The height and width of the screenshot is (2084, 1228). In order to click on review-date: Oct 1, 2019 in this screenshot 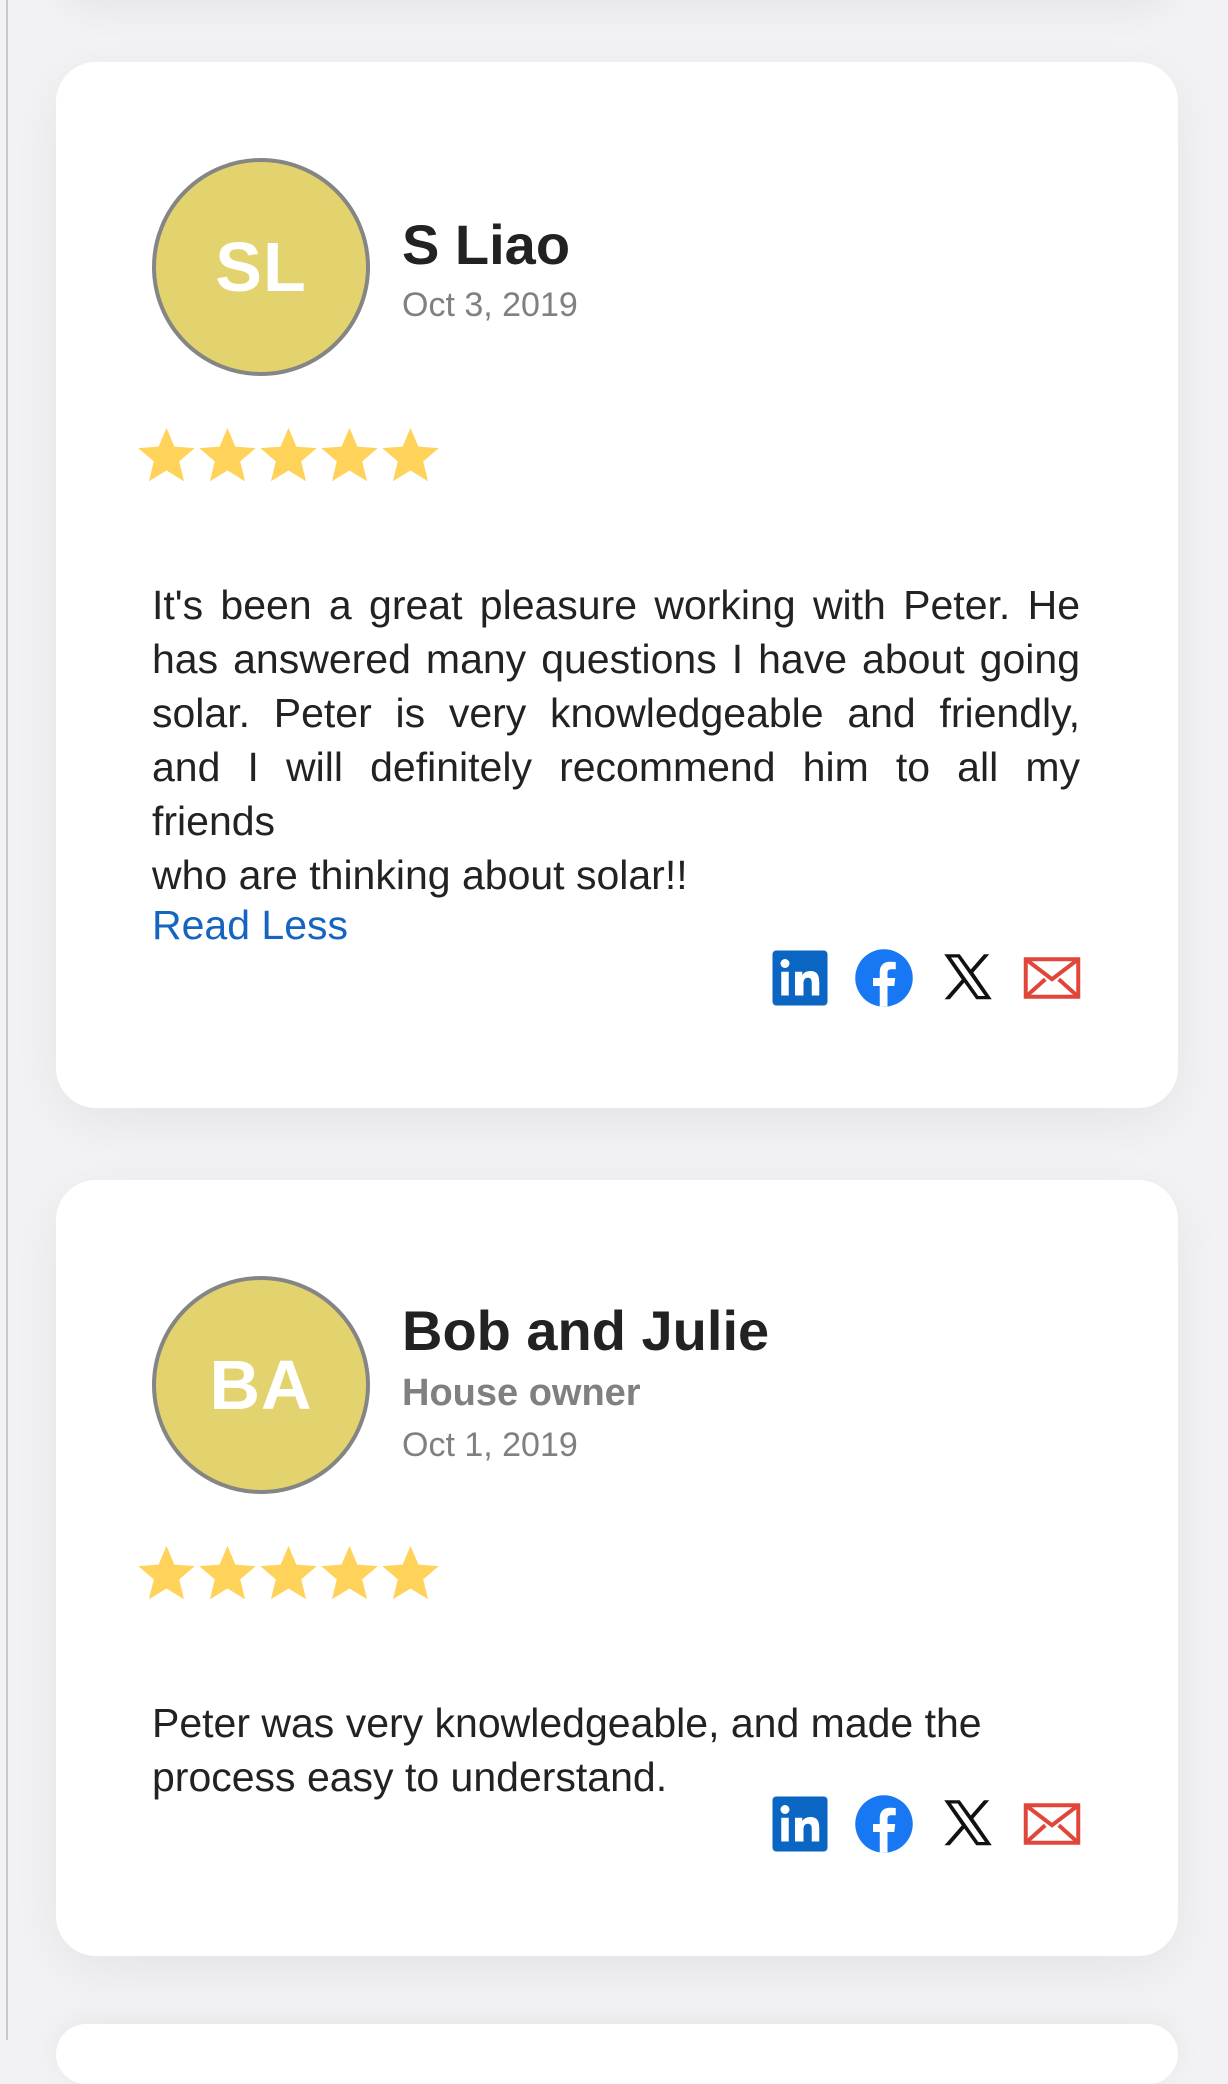, I will do `click(490, 1445)`.